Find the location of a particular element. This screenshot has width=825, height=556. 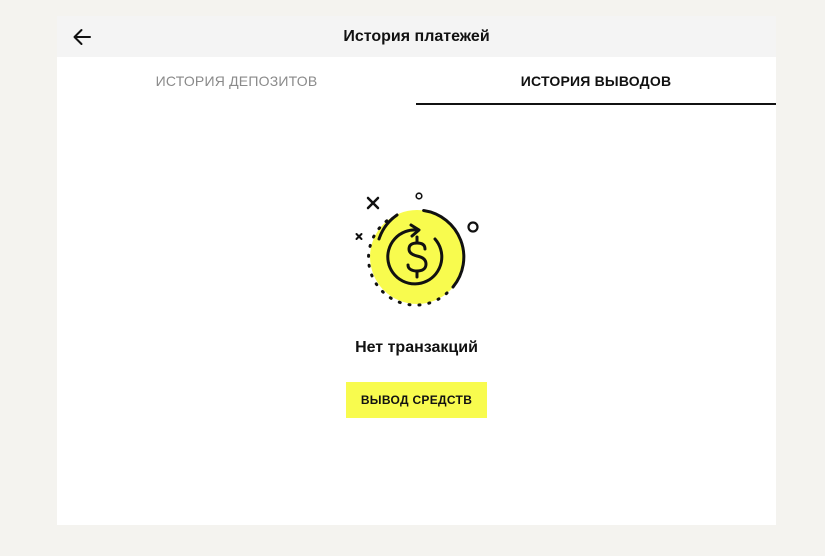

page-title: История платежей is located at coordinates (416, 36).